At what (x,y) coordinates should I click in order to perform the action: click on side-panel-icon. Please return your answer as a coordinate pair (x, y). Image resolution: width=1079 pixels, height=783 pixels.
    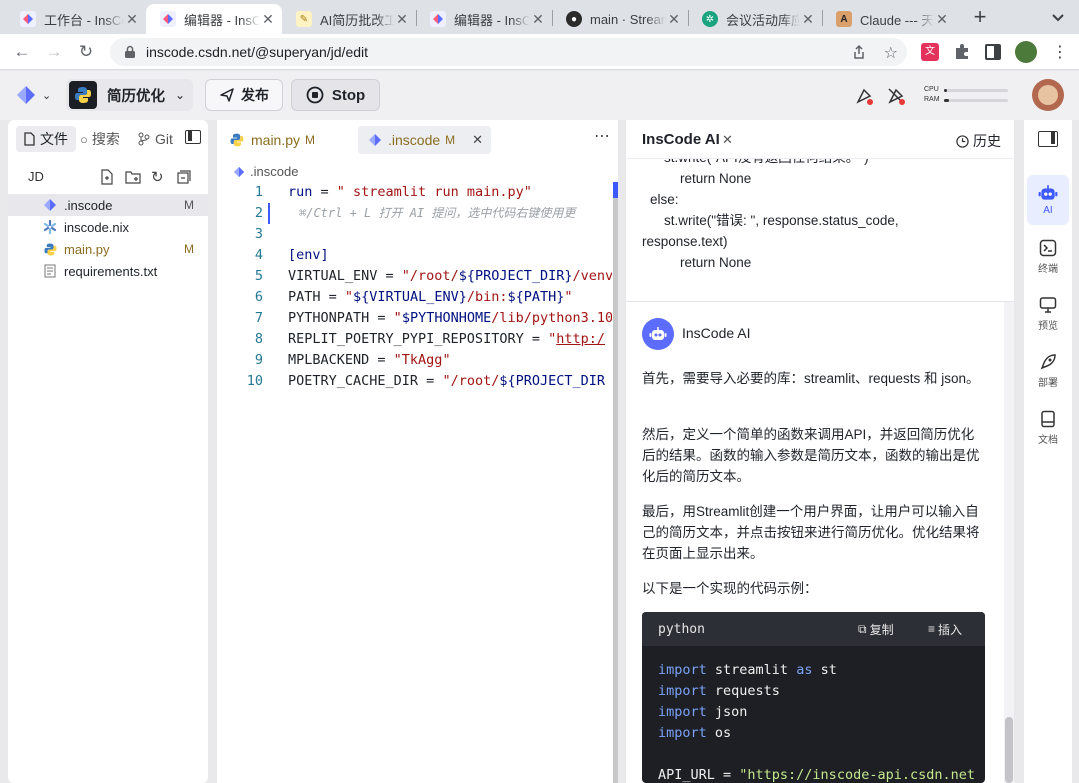
    Looking at the image, I should click on (993, 52).